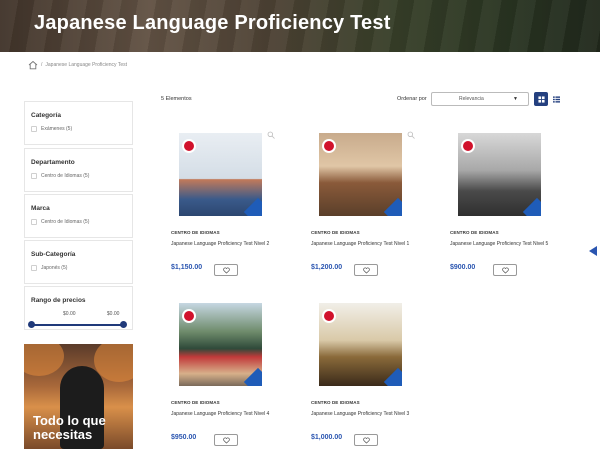 The width and height of the screenshot is (600, 453). Describe the element at coordinates (123, 324) in the screenshot. I see `price-slider-max-handle` at that location.